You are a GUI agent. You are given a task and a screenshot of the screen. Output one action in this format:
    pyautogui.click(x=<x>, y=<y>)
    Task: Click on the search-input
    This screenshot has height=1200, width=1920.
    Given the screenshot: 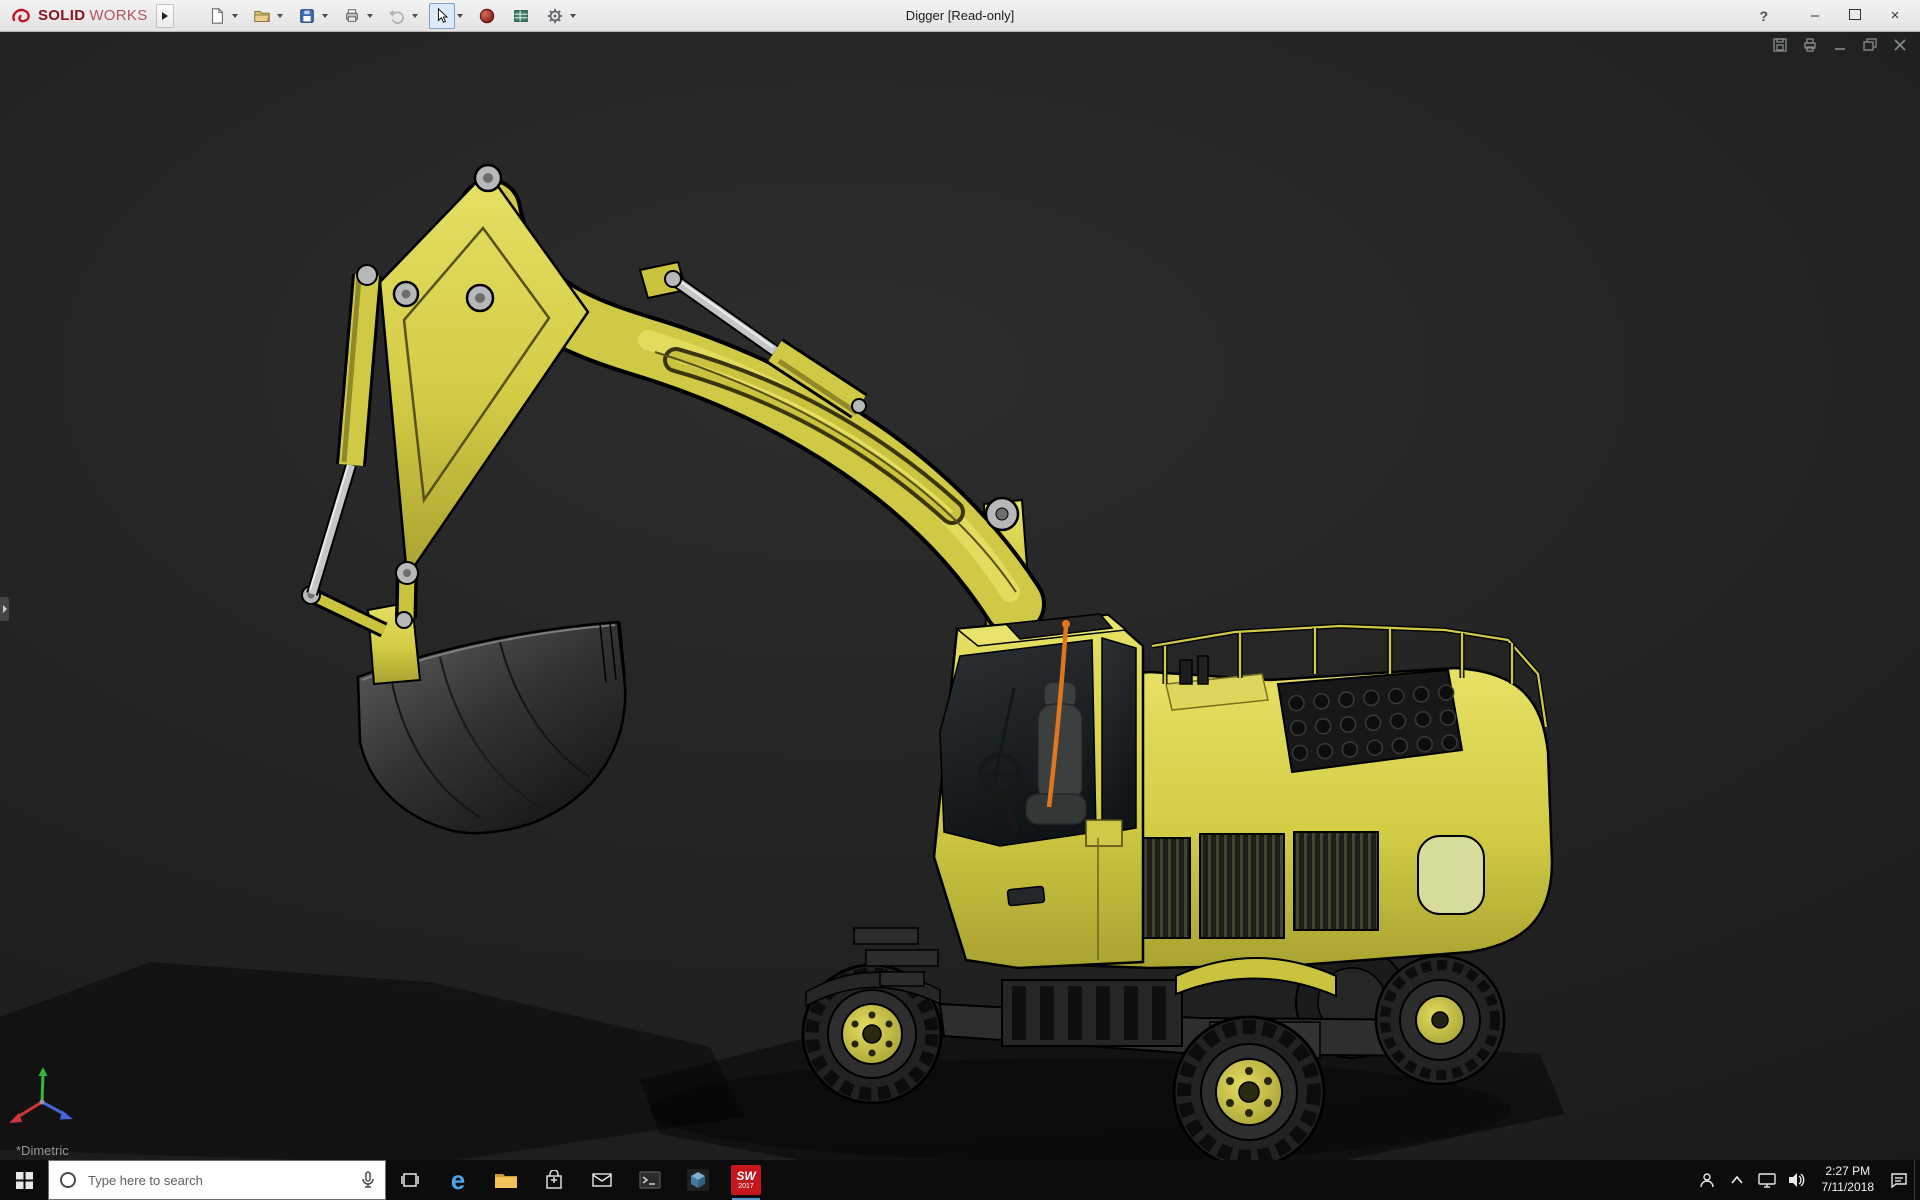 What is the action you would take?
    pyautogui.click(x=219, y=1180)
    